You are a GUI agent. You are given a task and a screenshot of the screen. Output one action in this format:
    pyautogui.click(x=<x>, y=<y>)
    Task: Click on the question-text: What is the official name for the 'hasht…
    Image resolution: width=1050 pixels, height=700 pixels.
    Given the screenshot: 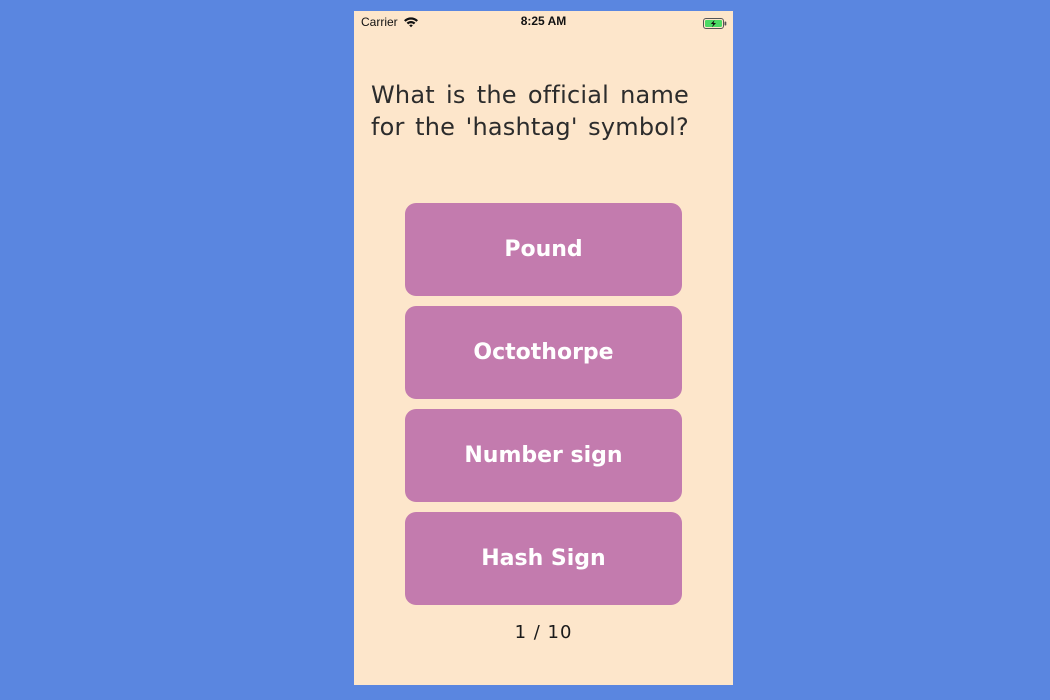 What is the action you would take?
    pyautogui.click(x=530, y=111)
    